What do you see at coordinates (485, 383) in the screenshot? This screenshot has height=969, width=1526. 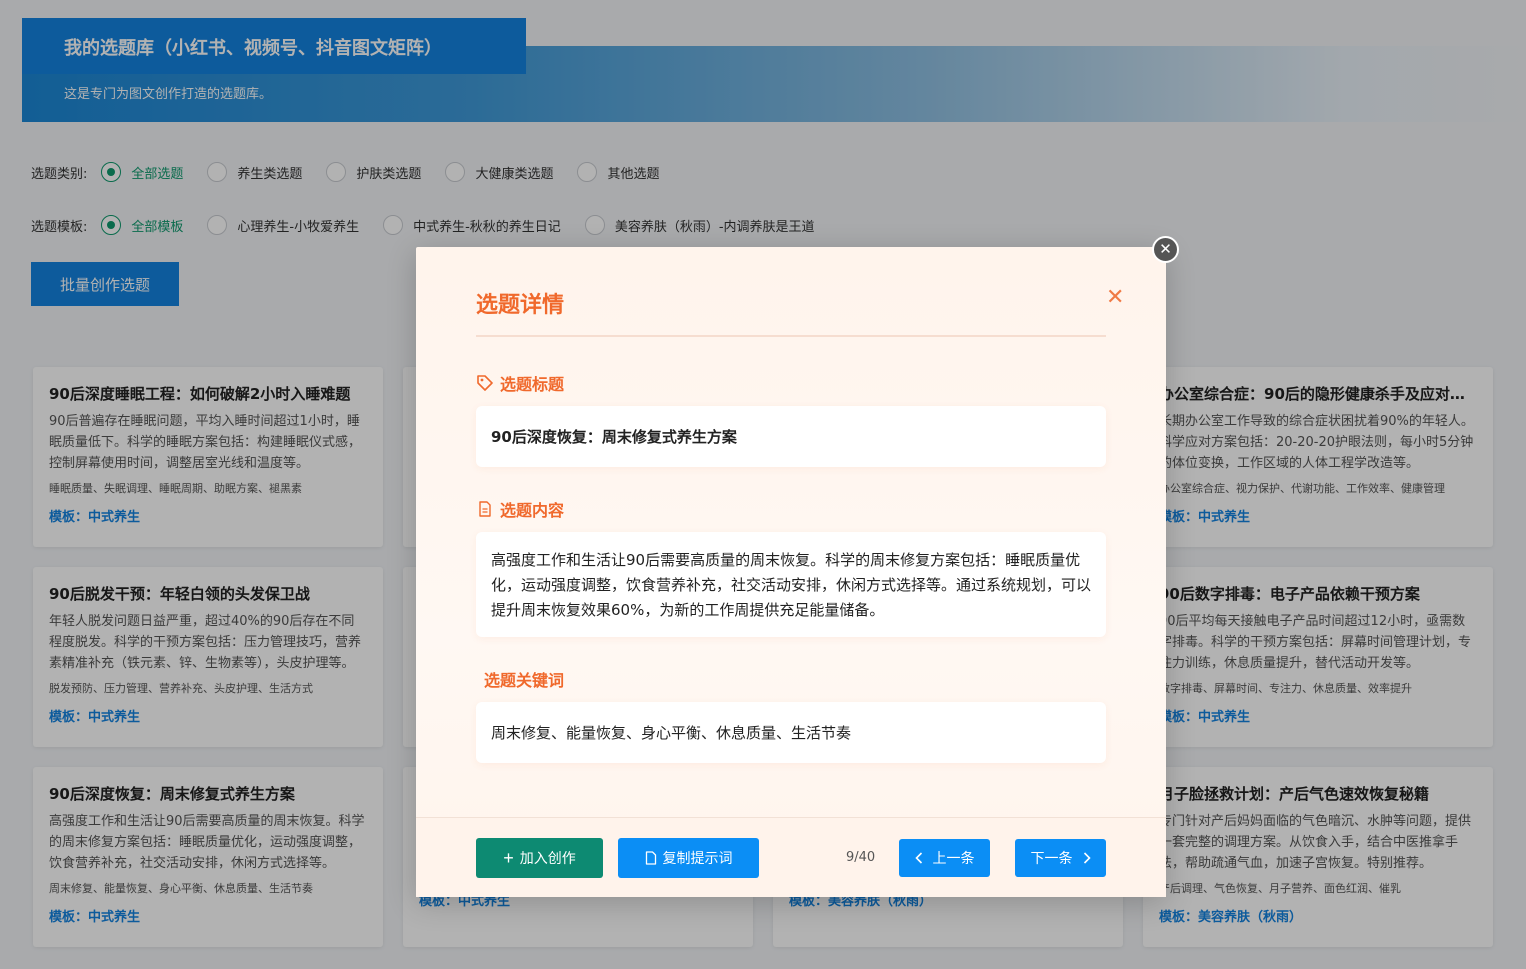 I see `tag-icon` at bounding box center [485, 383].